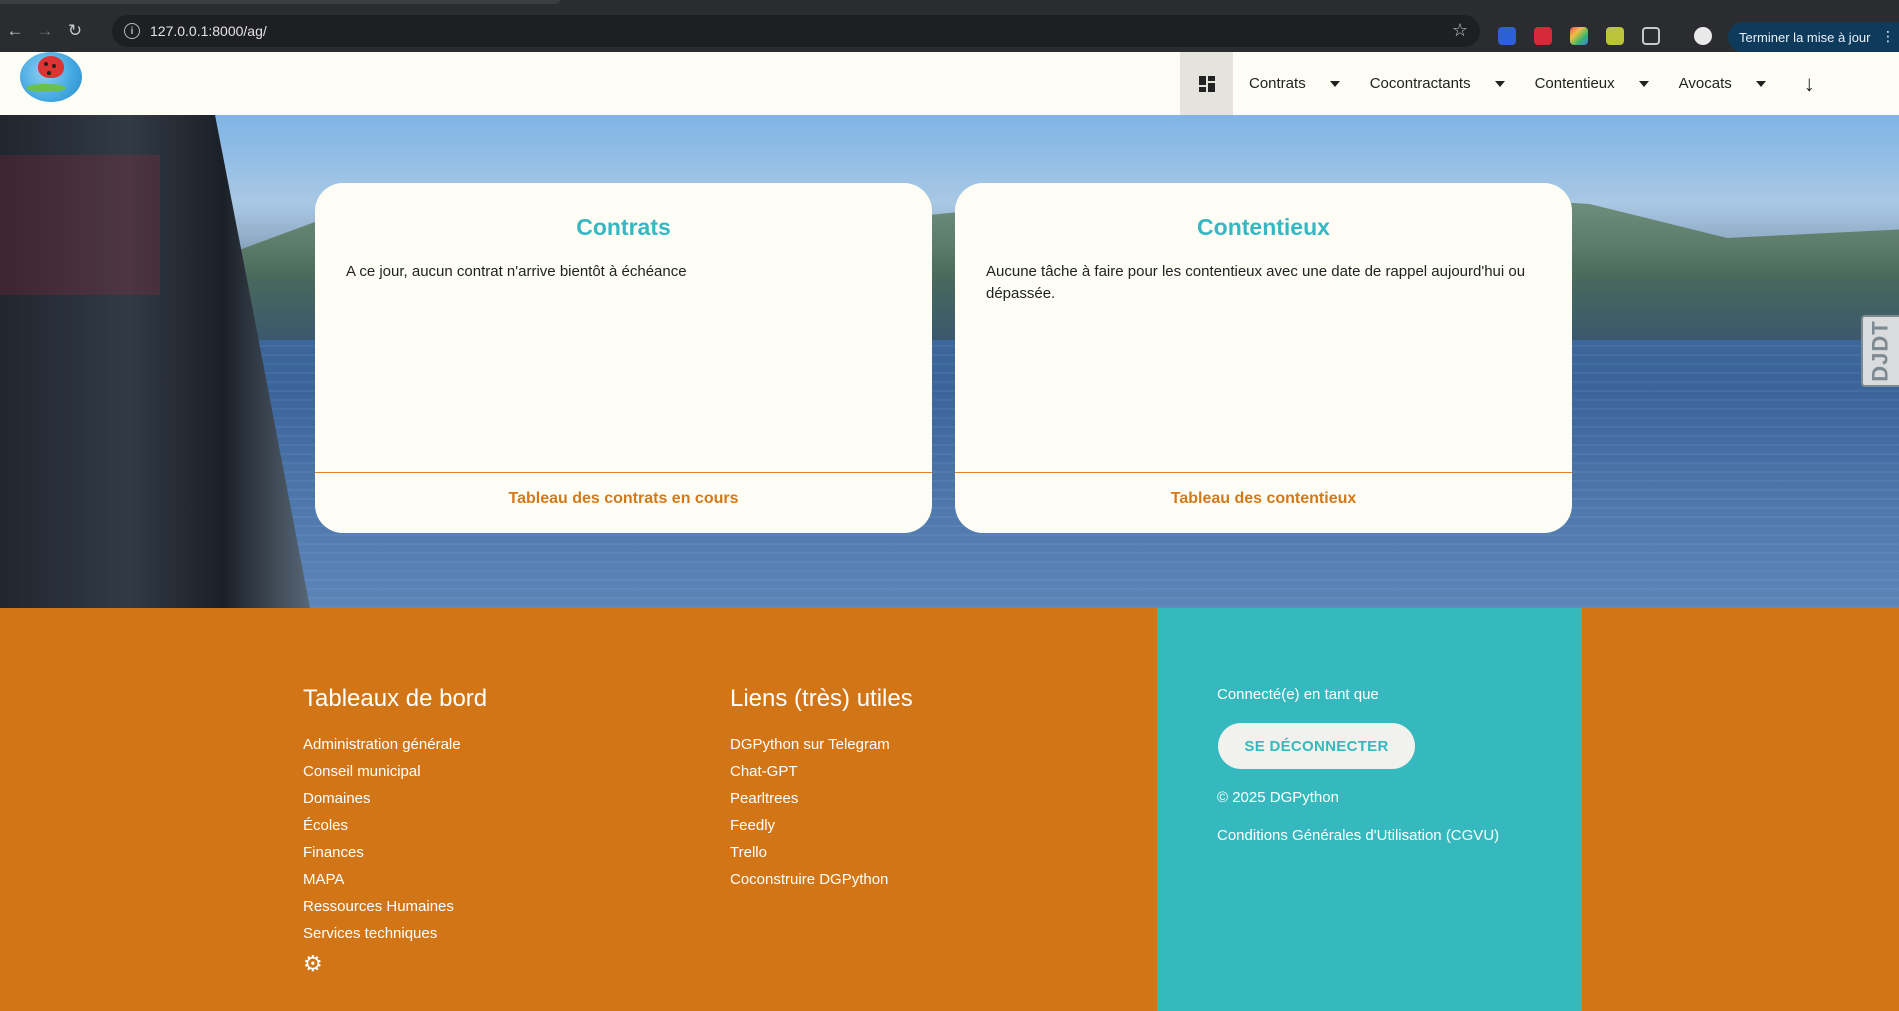  What do you see at coordinates (1277, 83) in the screenshot?
I see `menu-contrats-label: Contrats` at bounding box center [1277, 83].